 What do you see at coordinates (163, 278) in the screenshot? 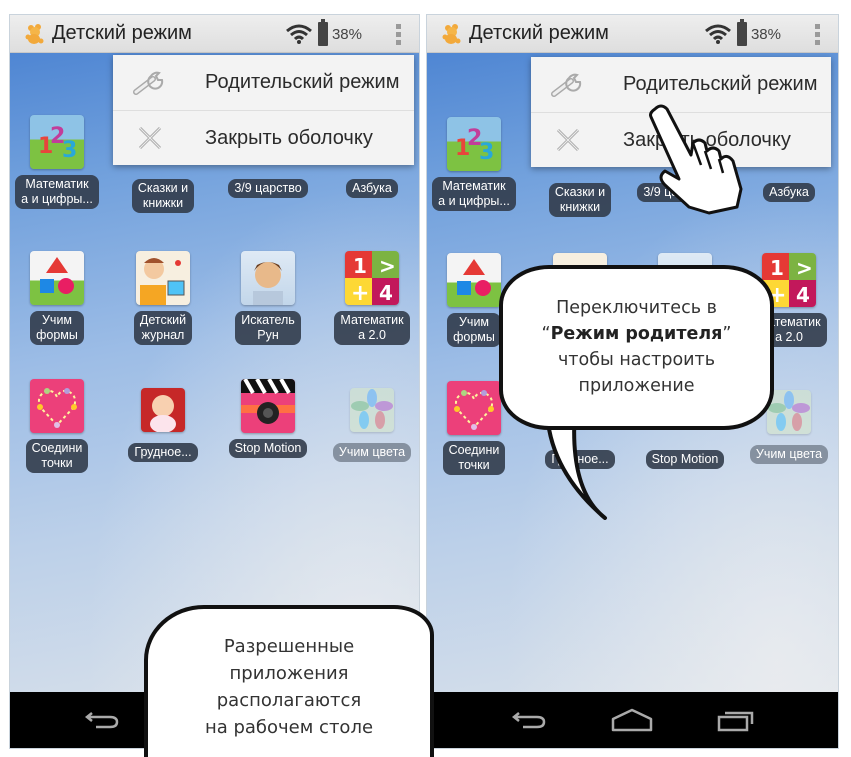
I see `kids-journal-icon` at bounding box center [163, 278].